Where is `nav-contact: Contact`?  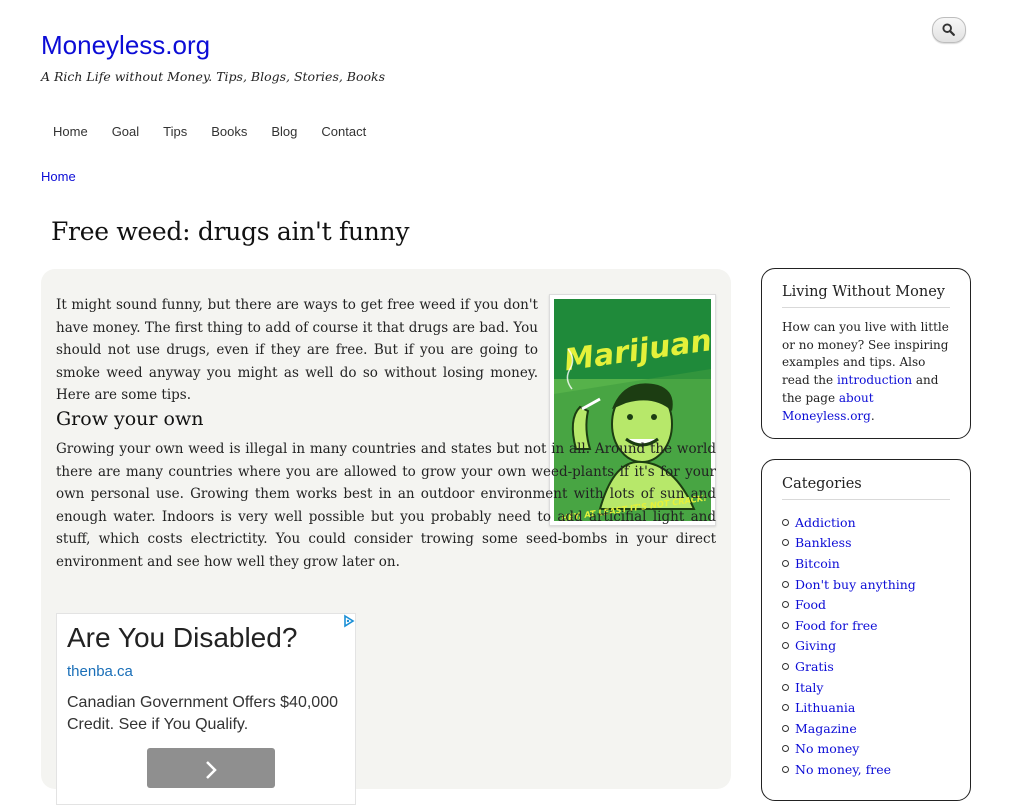
nav-contact: Contact is located at coordinates (343, 131).